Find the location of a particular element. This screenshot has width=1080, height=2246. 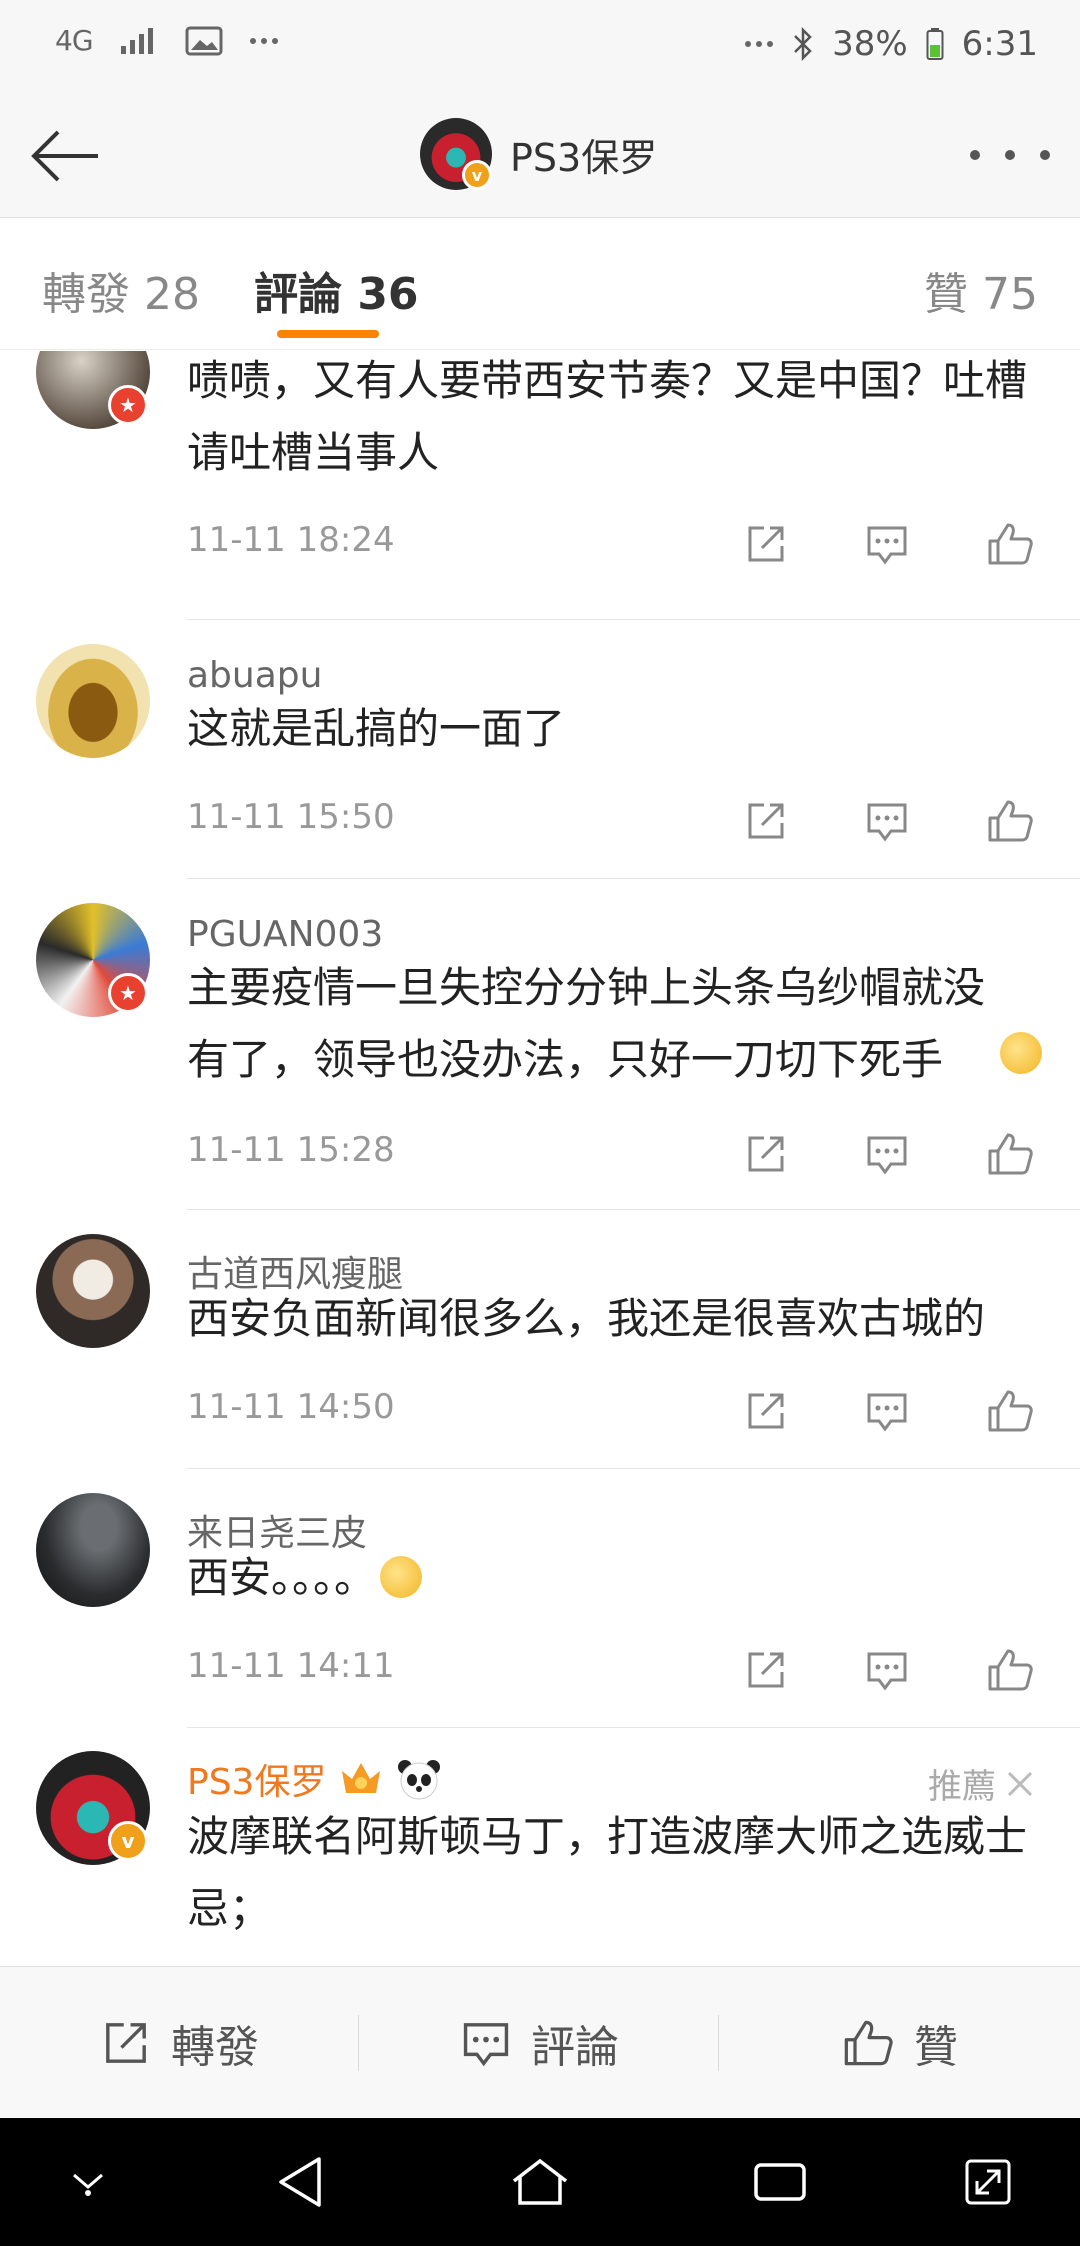

repost-label: 轉發 is located at coordinates (215, 2047).